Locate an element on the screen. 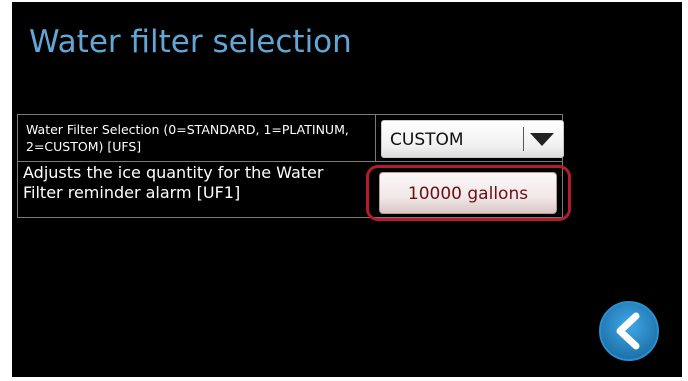  filter-selection-value: CUSTOM is located at coordinates (427, 140).